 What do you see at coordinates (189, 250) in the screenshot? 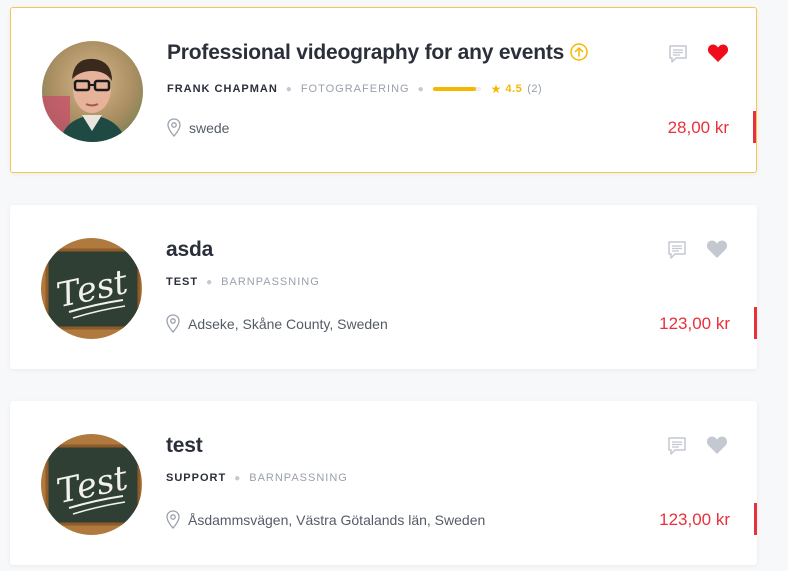
I see `listing-title: asda` at bounding box center [189, 250].